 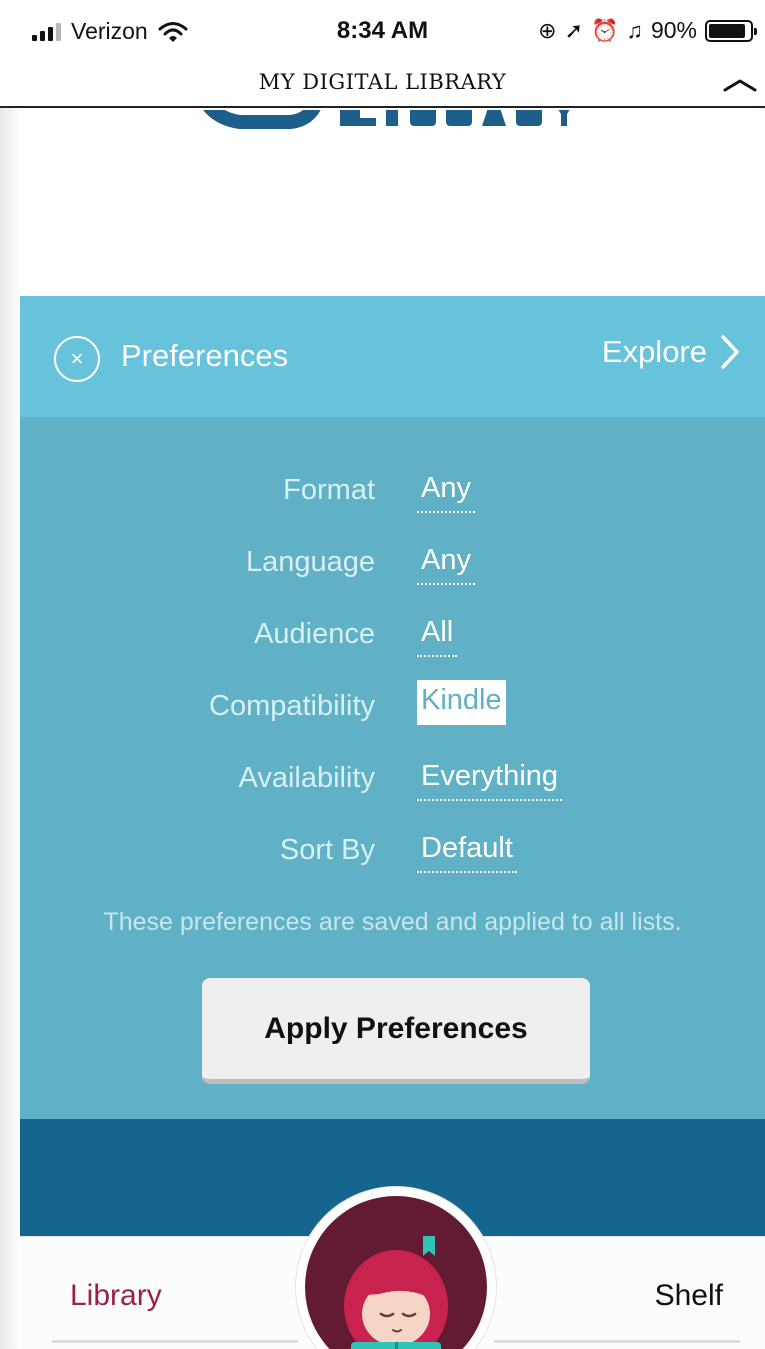 I want to click on pref-row-language: Language Any, so click(x=392, y=565).